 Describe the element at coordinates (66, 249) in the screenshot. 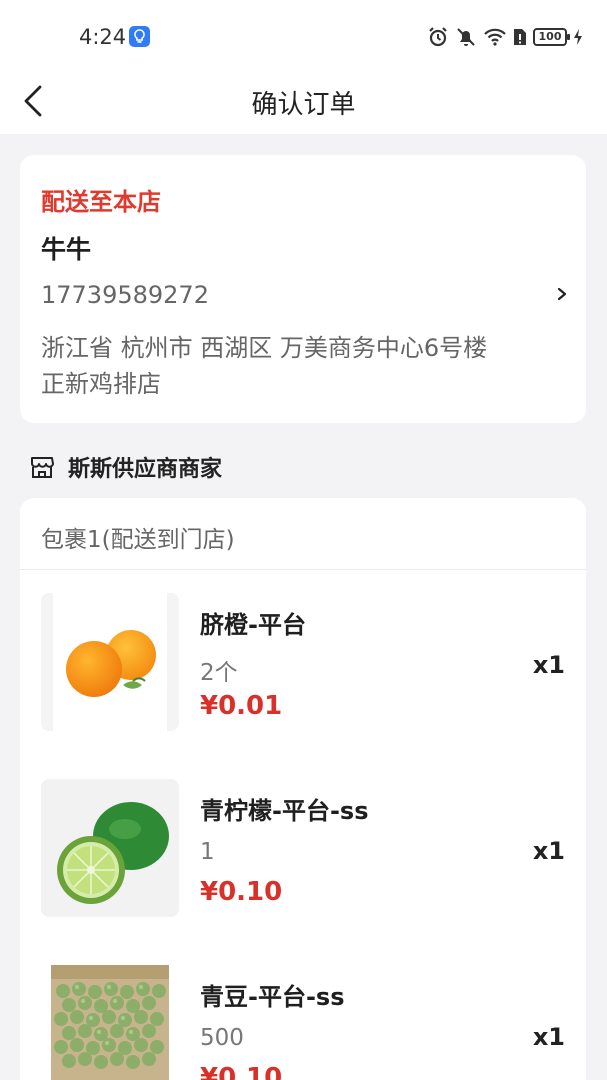

I see `recipient-name: 牛牛` at that location.